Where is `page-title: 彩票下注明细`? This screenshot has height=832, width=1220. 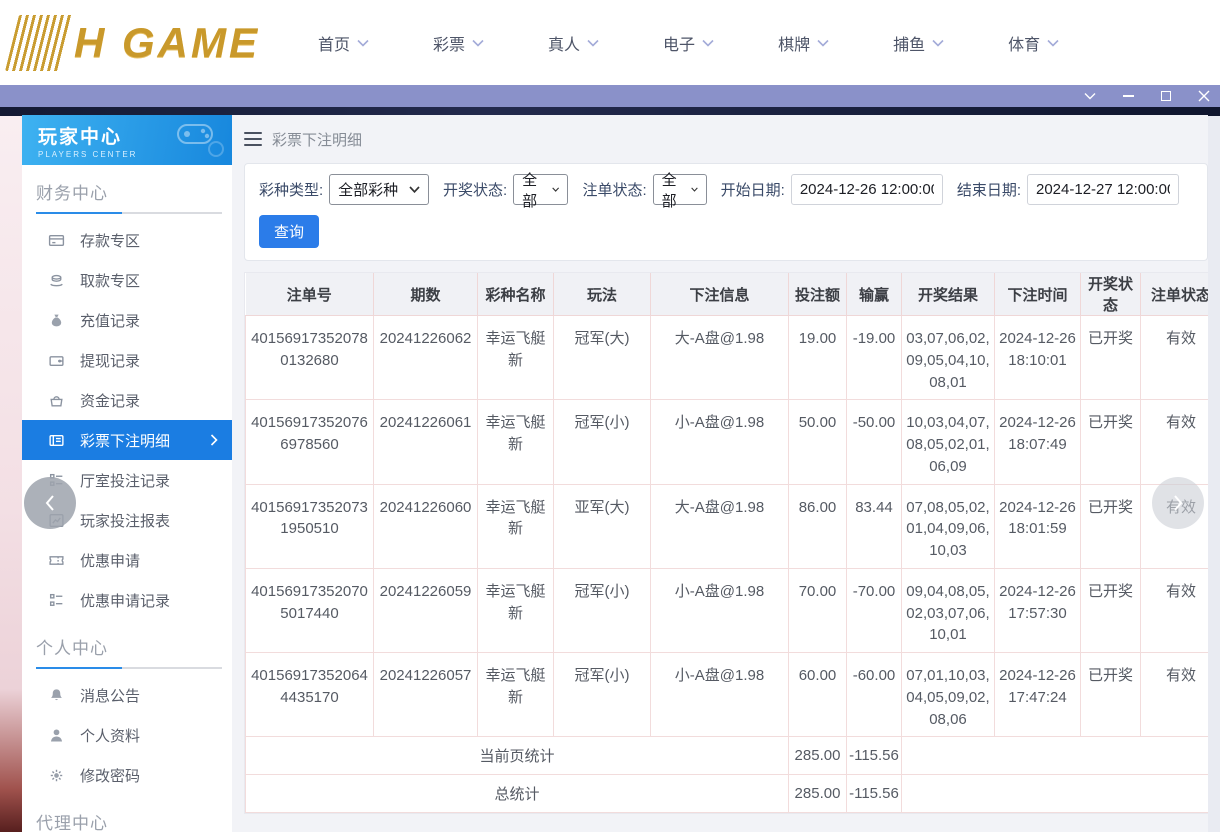 page-title: 彩票下注明细 is located at coordinates (317, 140).